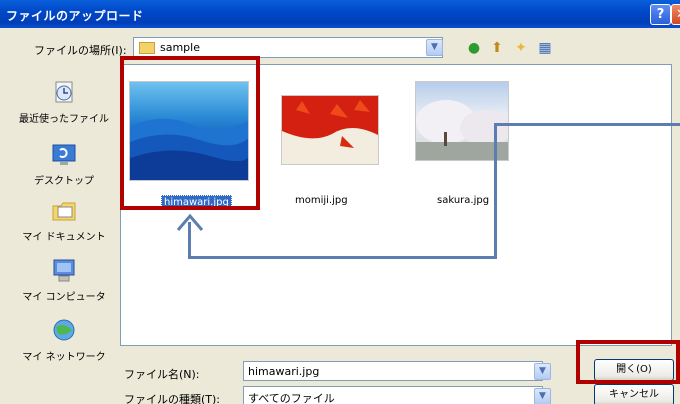 The height and width of the screenshot is (404, 680). I want to click on file-item: momiji.jpg, so click(330, 150).